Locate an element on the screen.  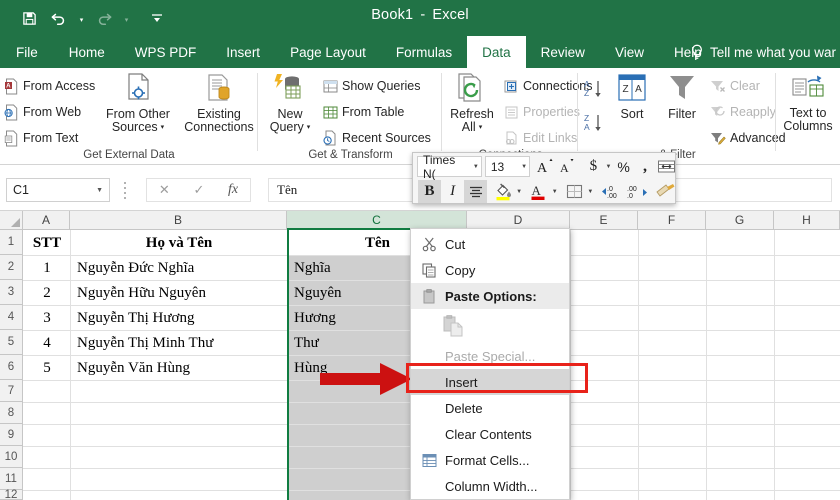
row-header-4: 4 is located at coordinates (11, 317).